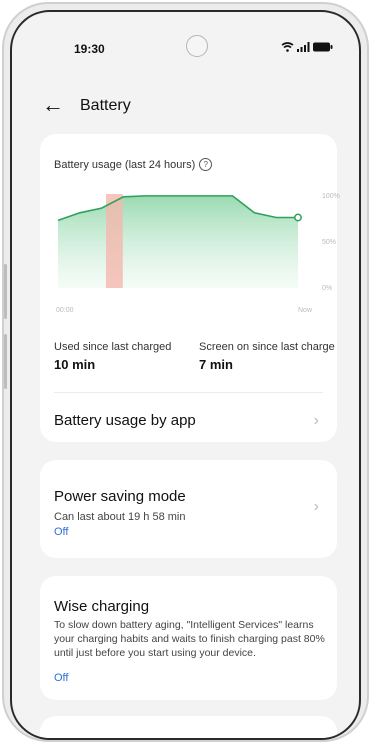 The width and height of the screenshot is (373, 742). I want to click on usage-by-app-row: Battery usage by app ›, so click(188, 419).